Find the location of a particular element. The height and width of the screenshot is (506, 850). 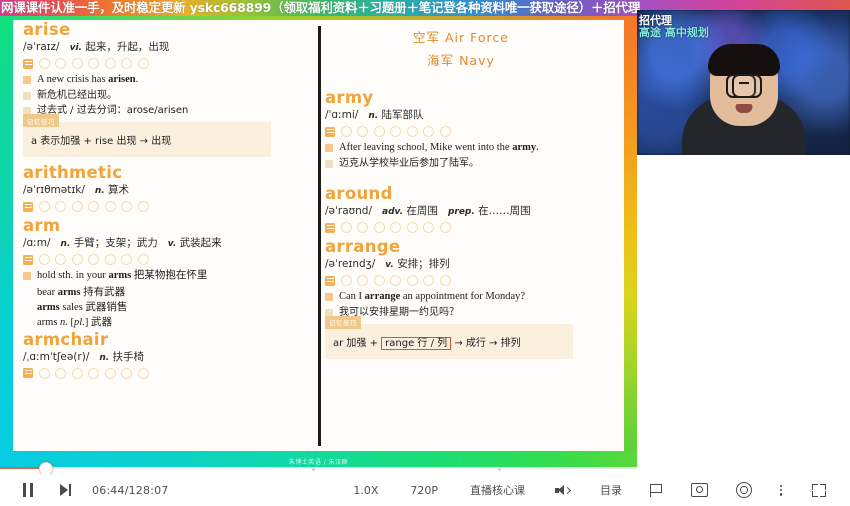

instructor-head is located at coordinates (743, 85).